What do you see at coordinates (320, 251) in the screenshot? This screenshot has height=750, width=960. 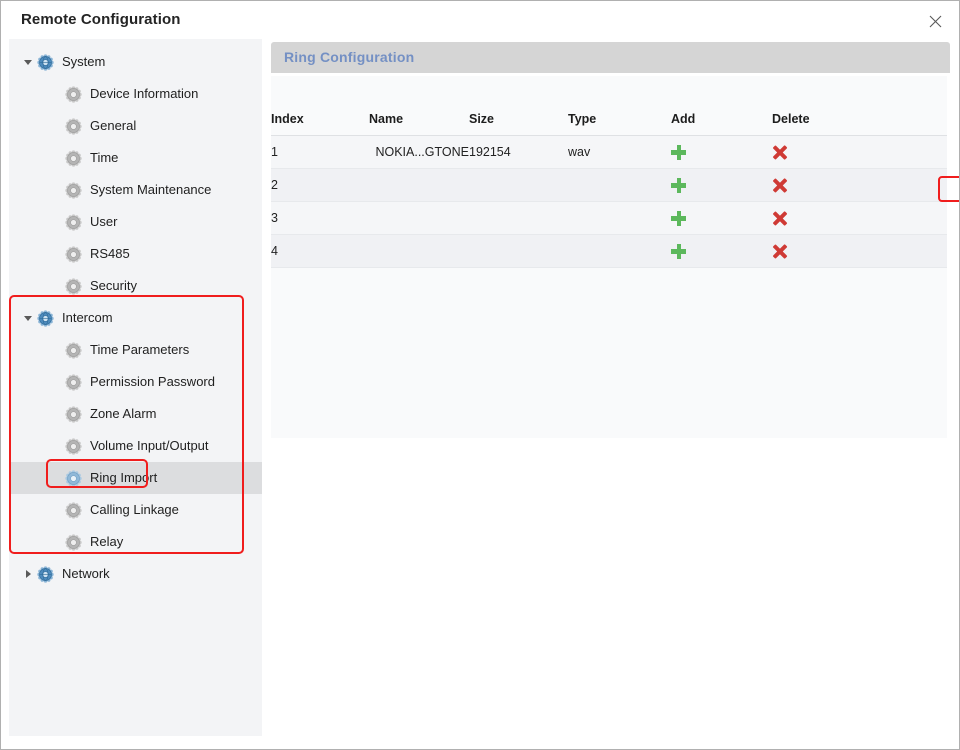 I see `cell-index: 4` at bounding box center [320, 251].